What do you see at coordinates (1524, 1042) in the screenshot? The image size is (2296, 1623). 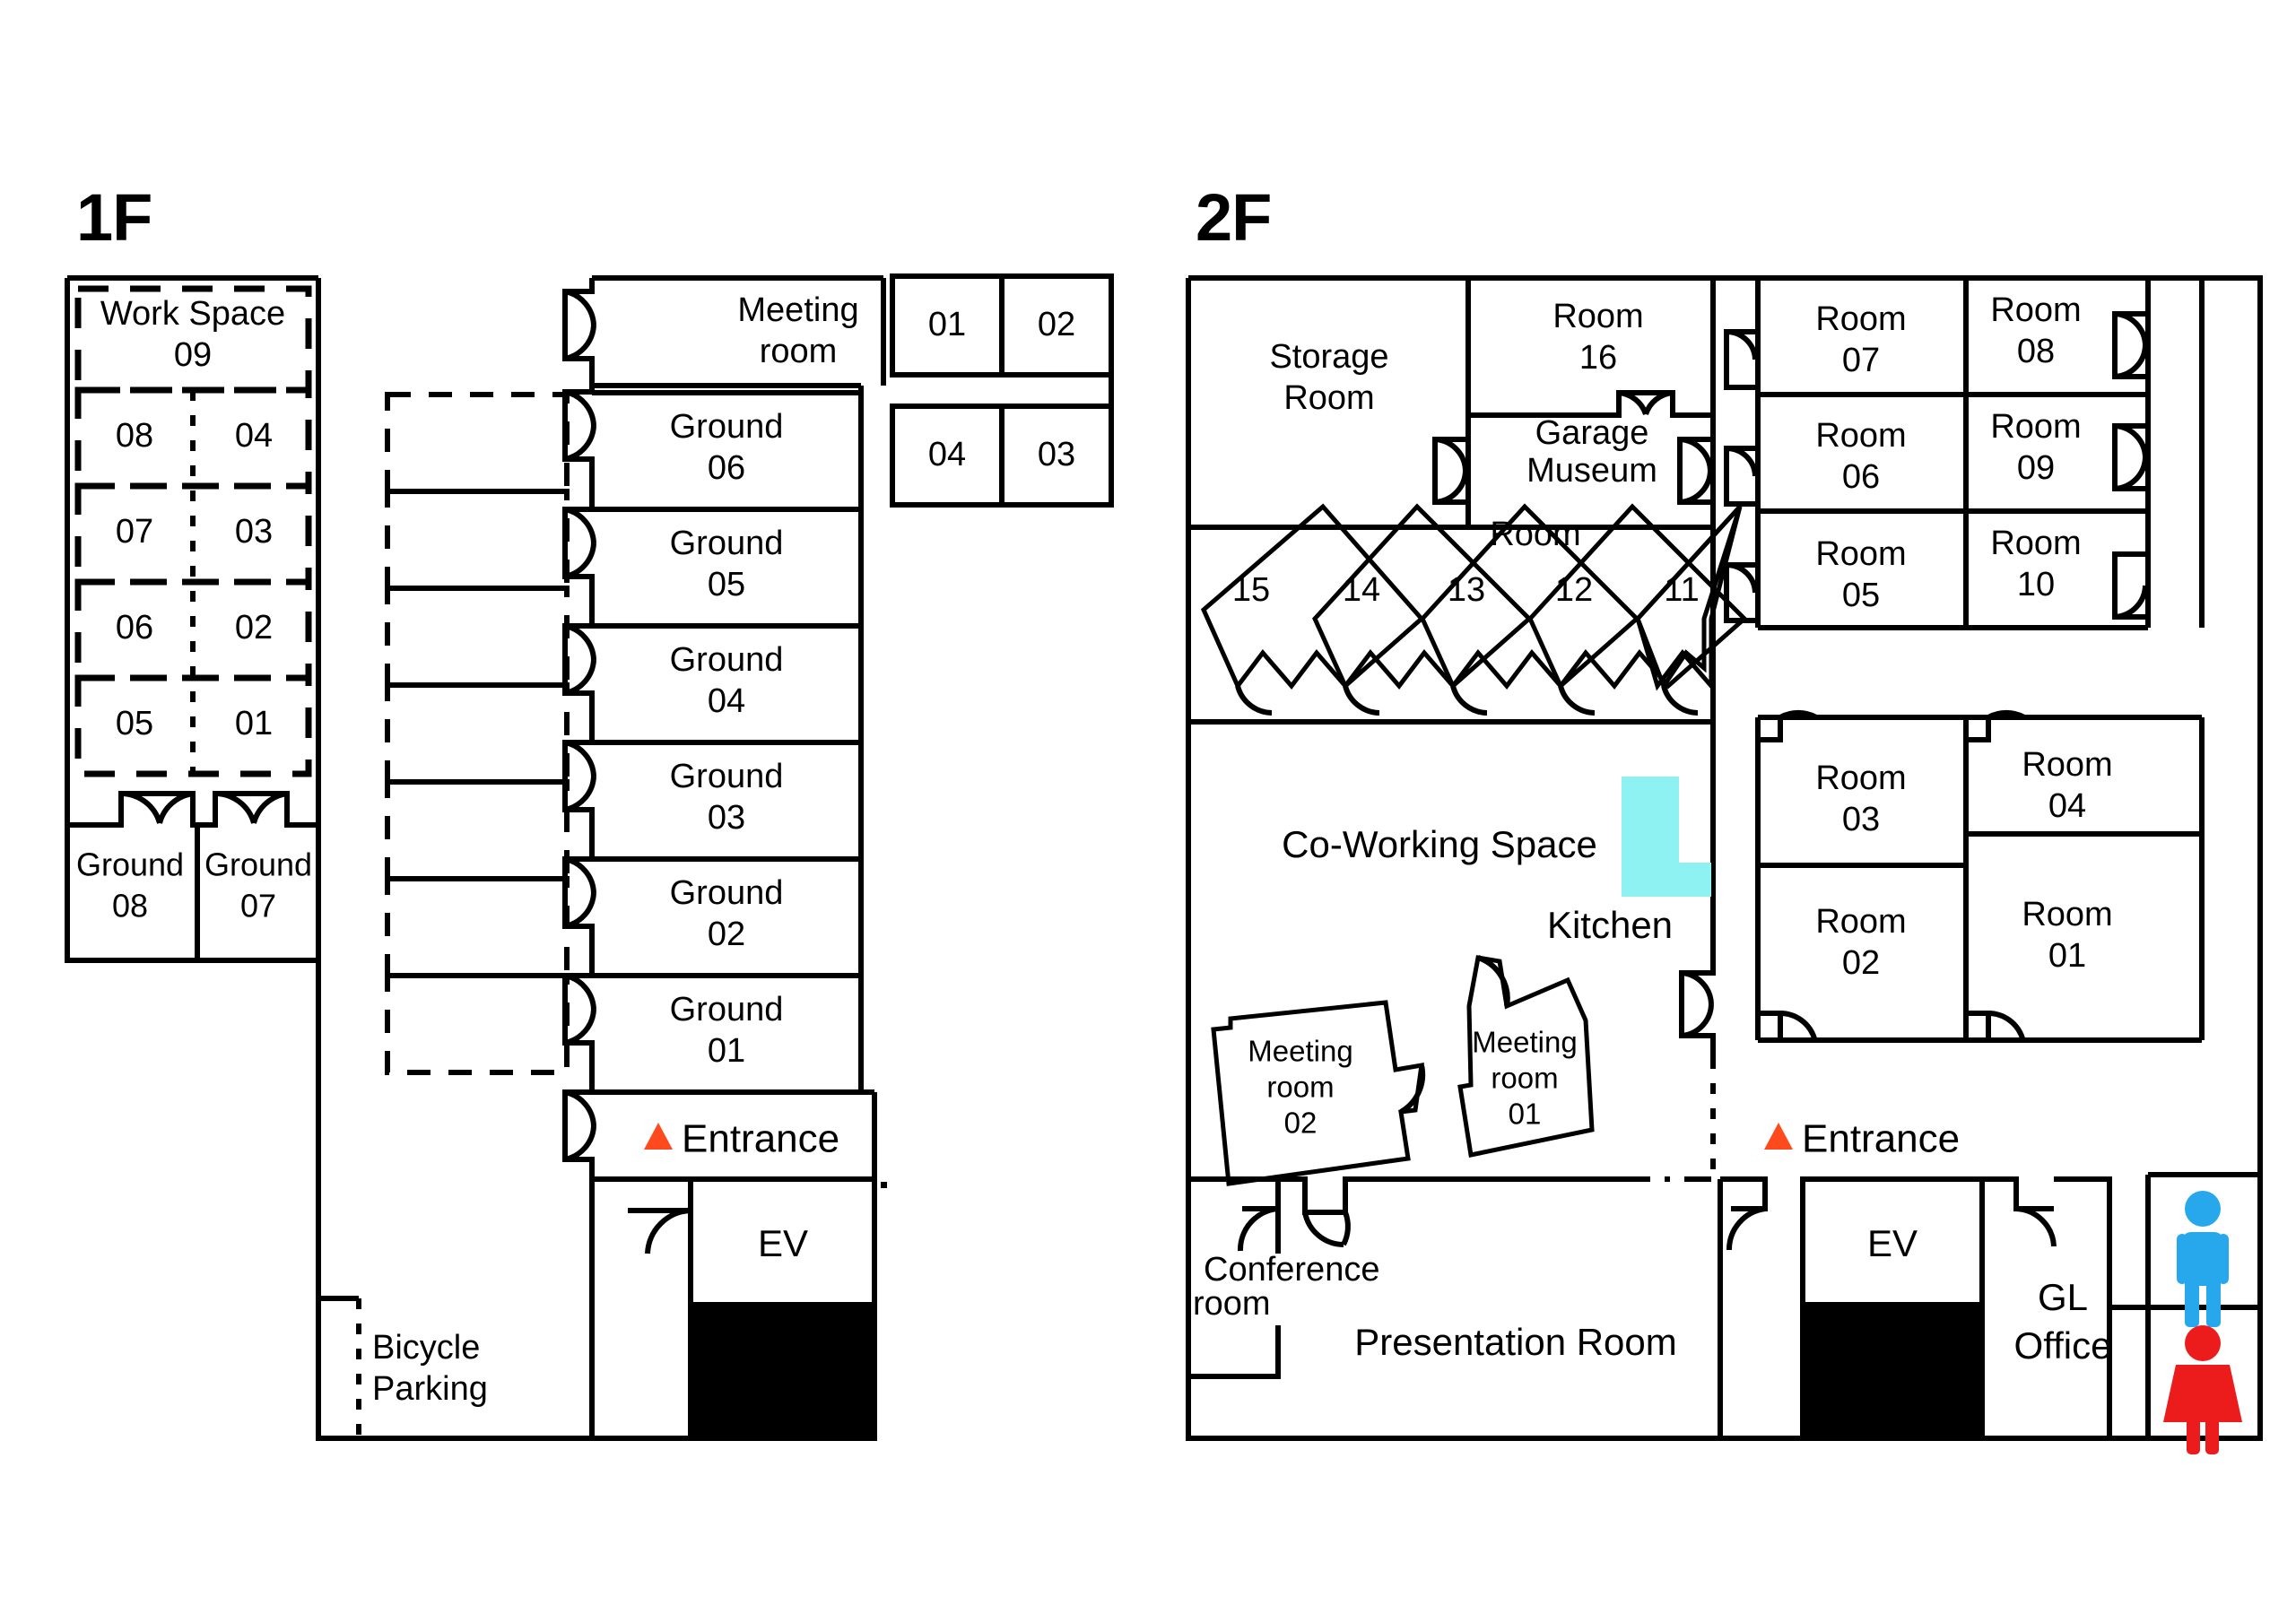 I see `meeting-room-01-line1: Meeting` at bounding box center [1524, 1042].